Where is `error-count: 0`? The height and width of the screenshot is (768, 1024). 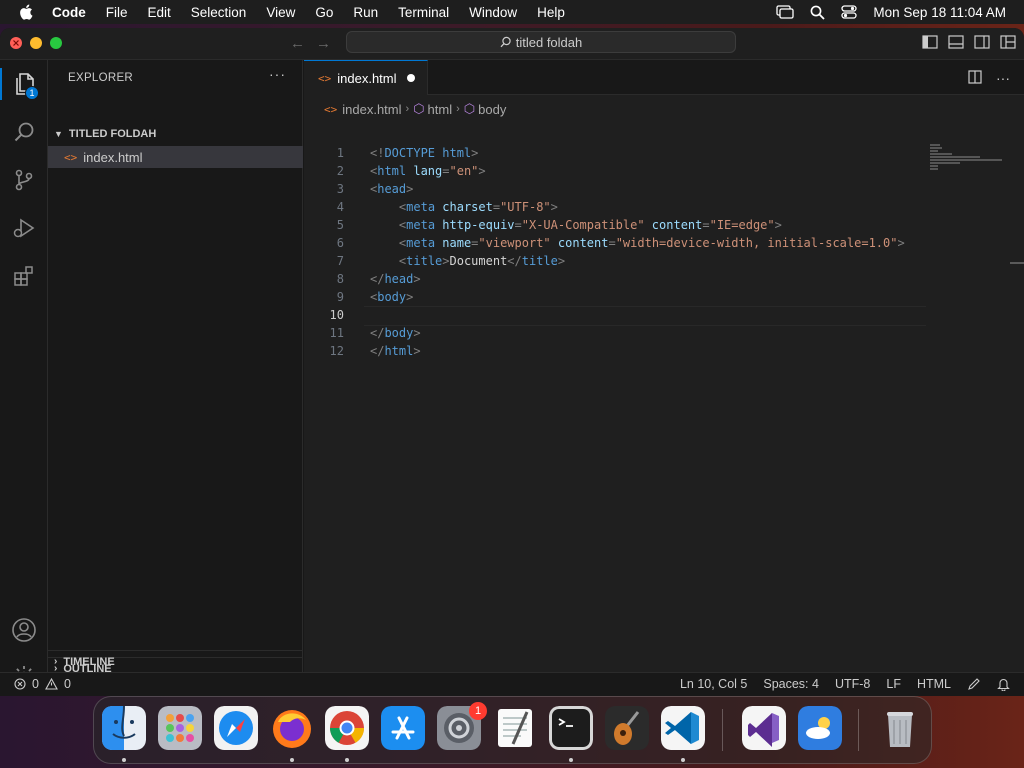 error-count: 0 is located at coordinates (35, 684).